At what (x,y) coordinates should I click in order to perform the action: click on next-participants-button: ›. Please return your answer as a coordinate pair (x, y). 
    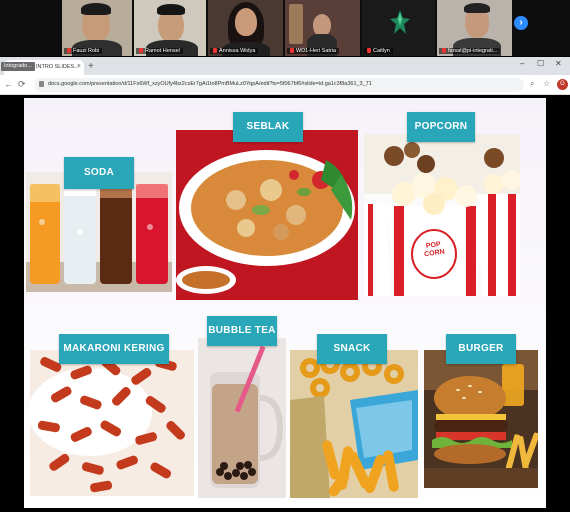
    Looking at the image, I should click on (521, 23).